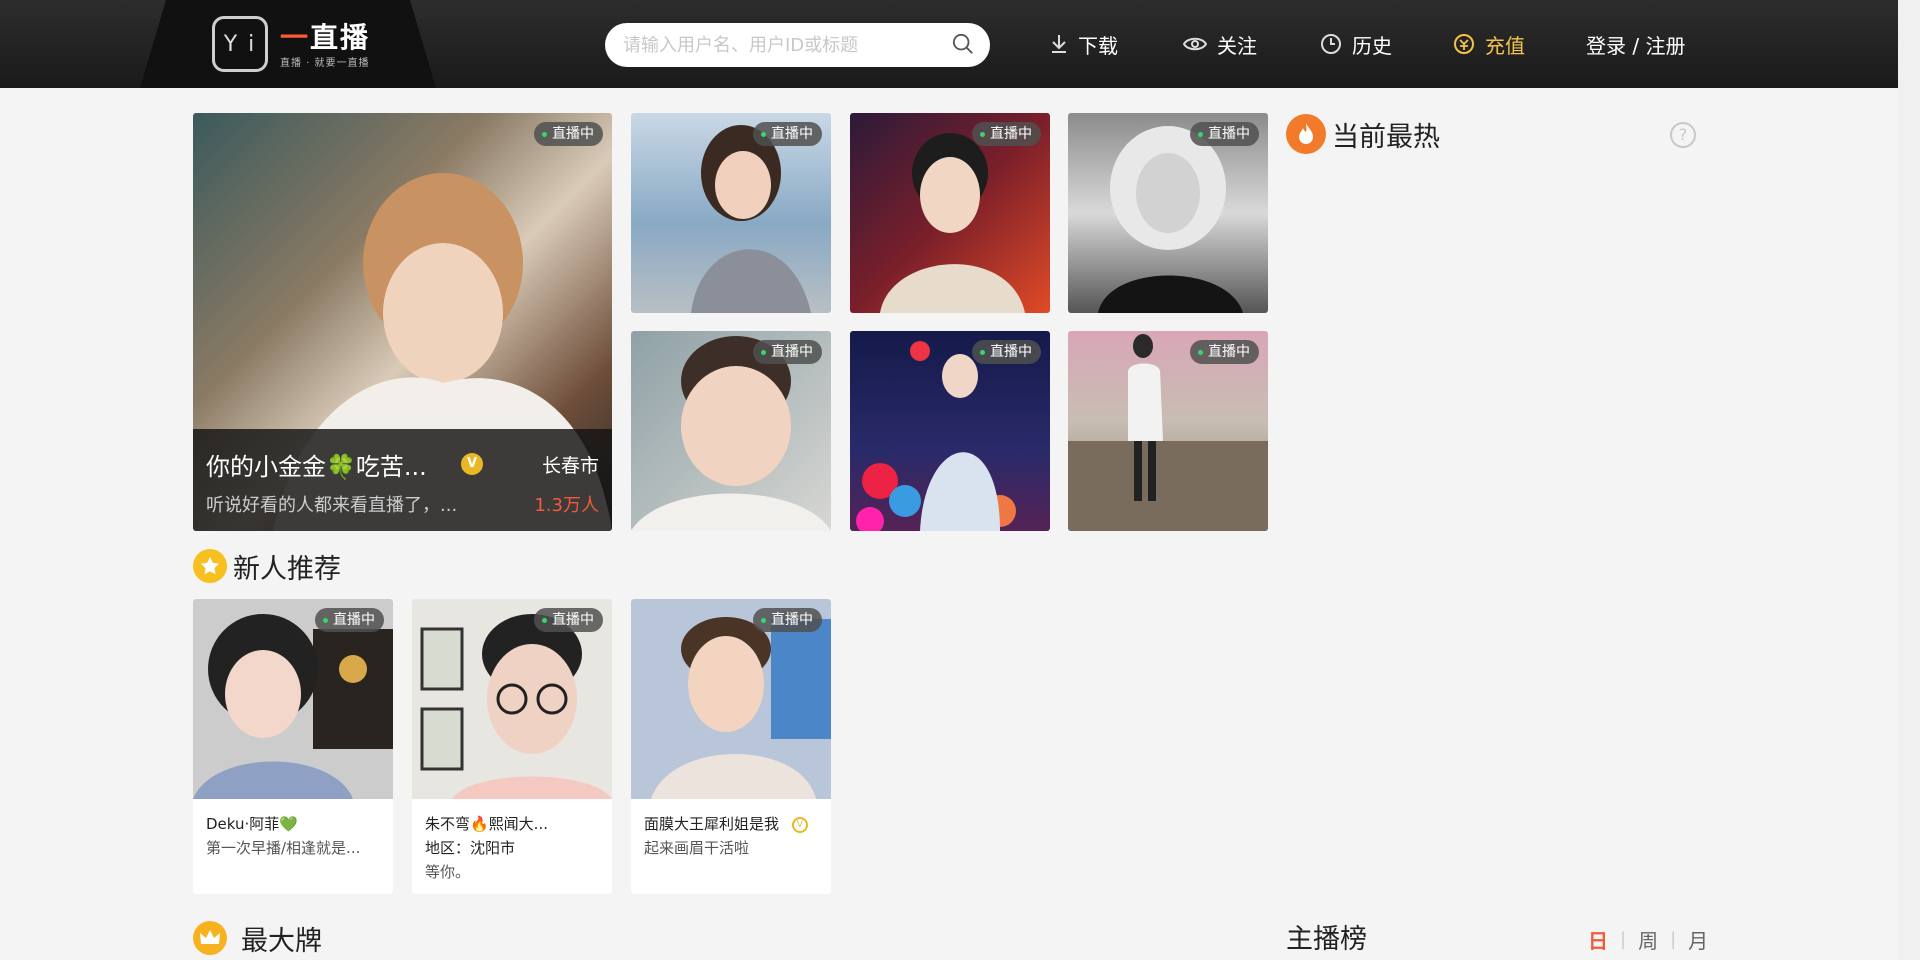  I want to click on nav-recharge: 充值, so click(1489, 44).